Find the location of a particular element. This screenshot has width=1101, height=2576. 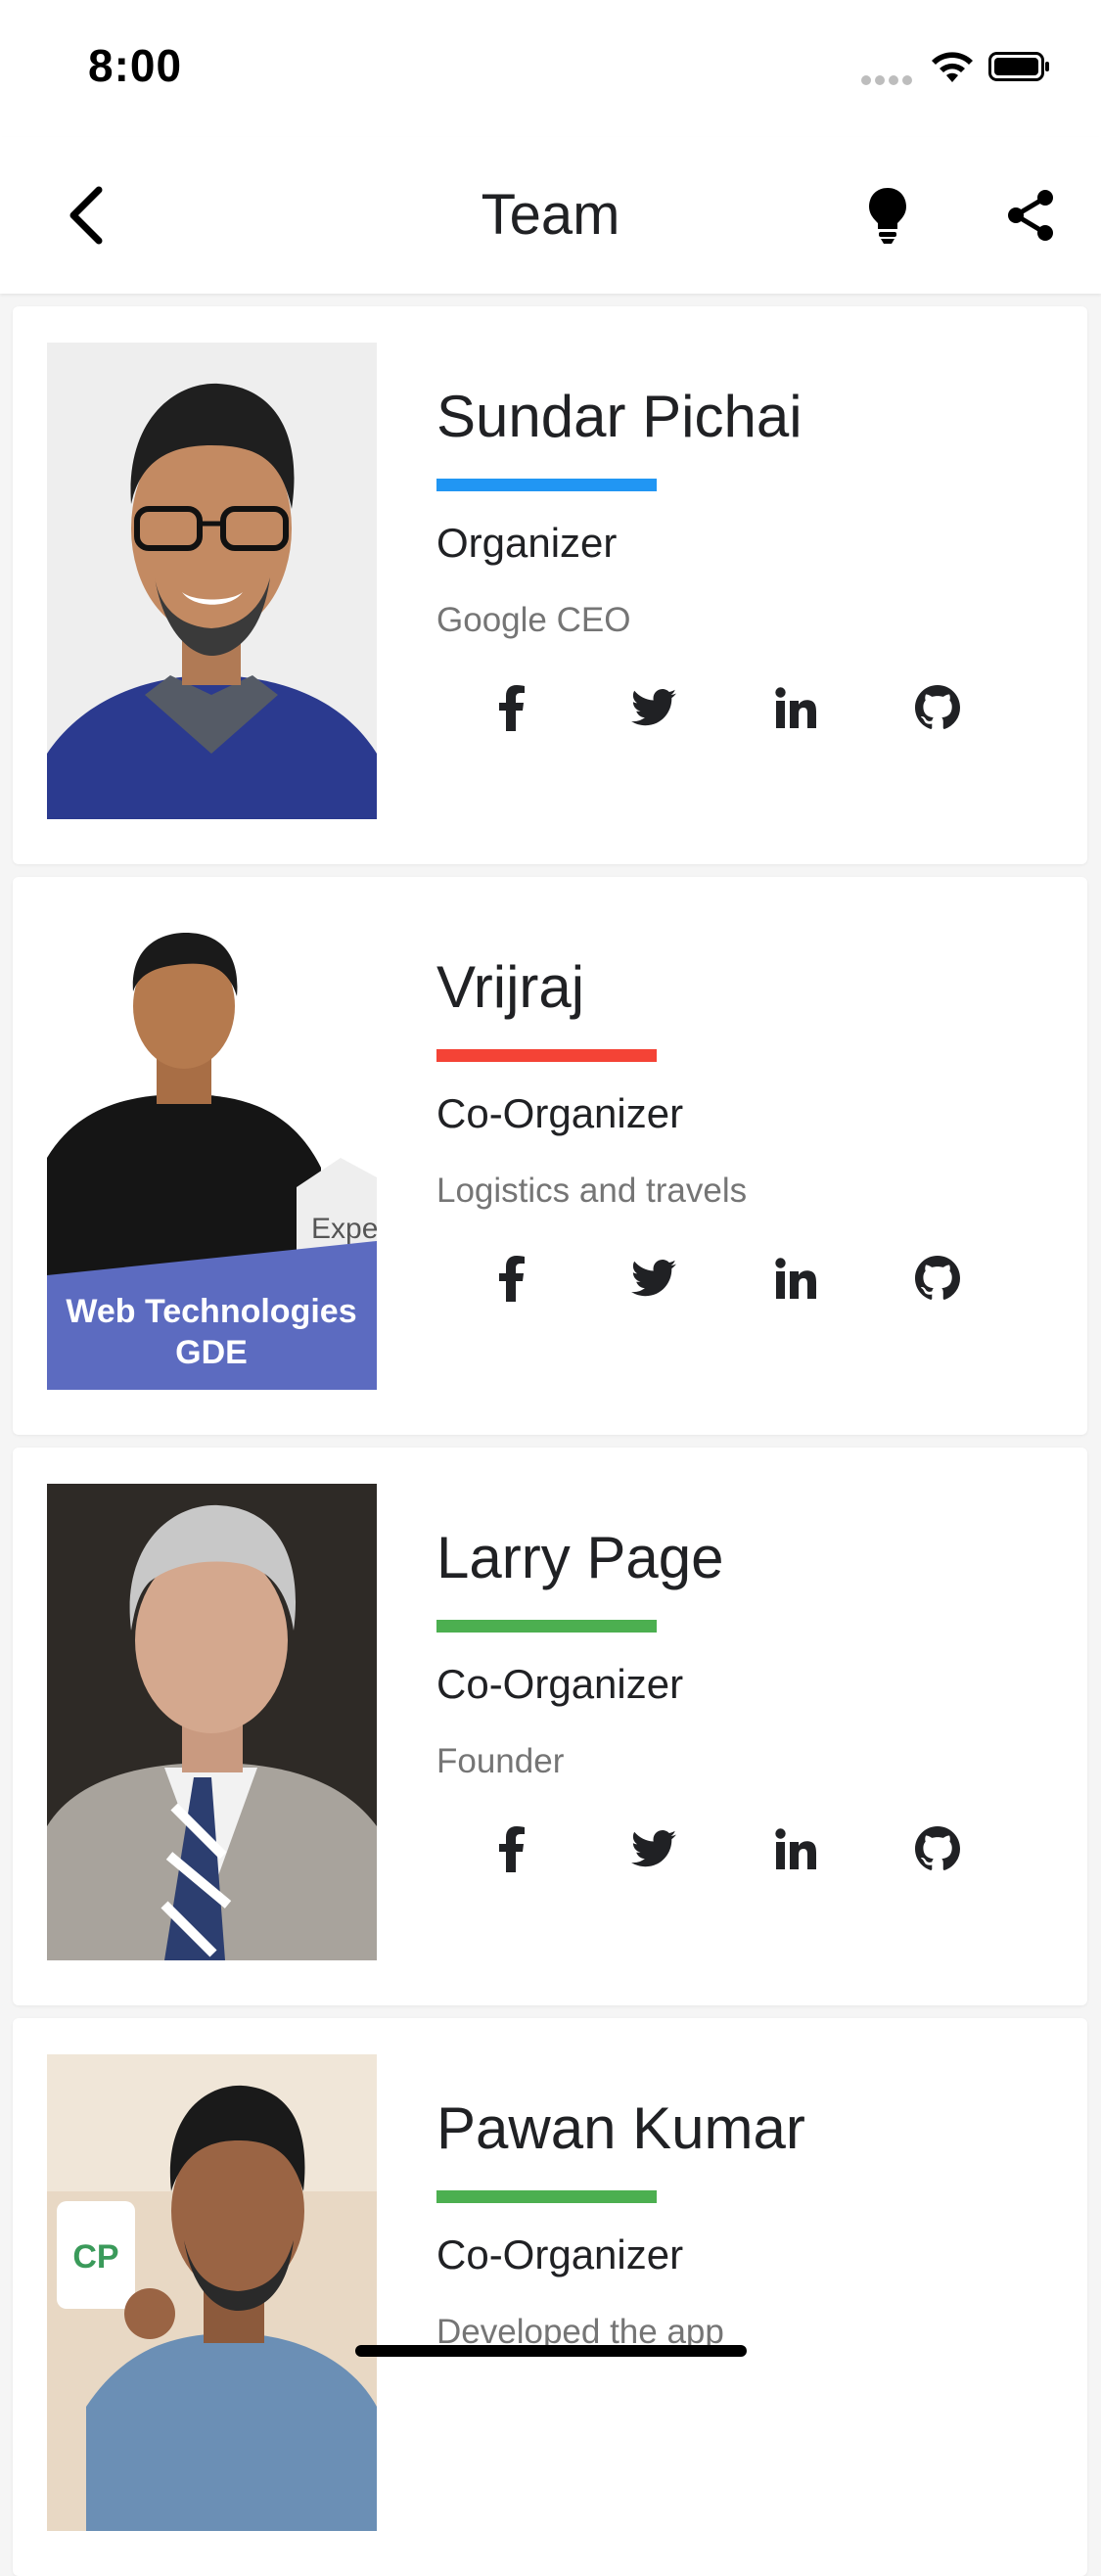

member-name: Pawan Kumar is located at coordinates (620, 2128).